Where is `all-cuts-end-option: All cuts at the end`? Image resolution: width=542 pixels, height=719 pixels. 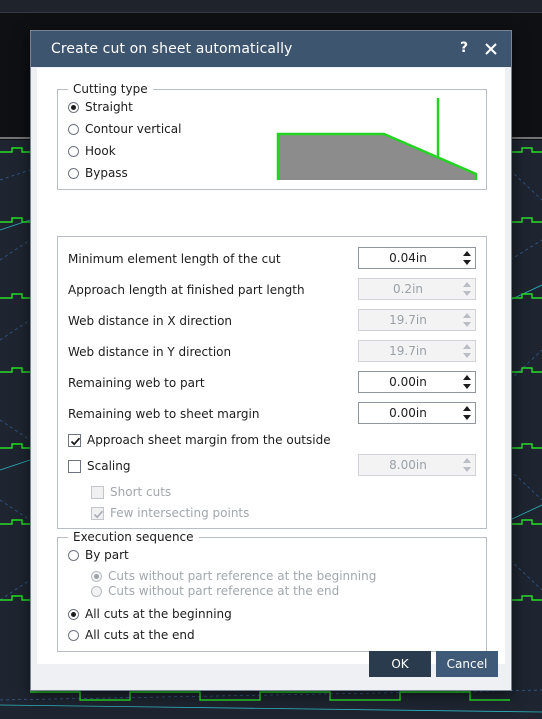 all-cuts-end-option: All cuts at the end is located at coordinates (131, 635).